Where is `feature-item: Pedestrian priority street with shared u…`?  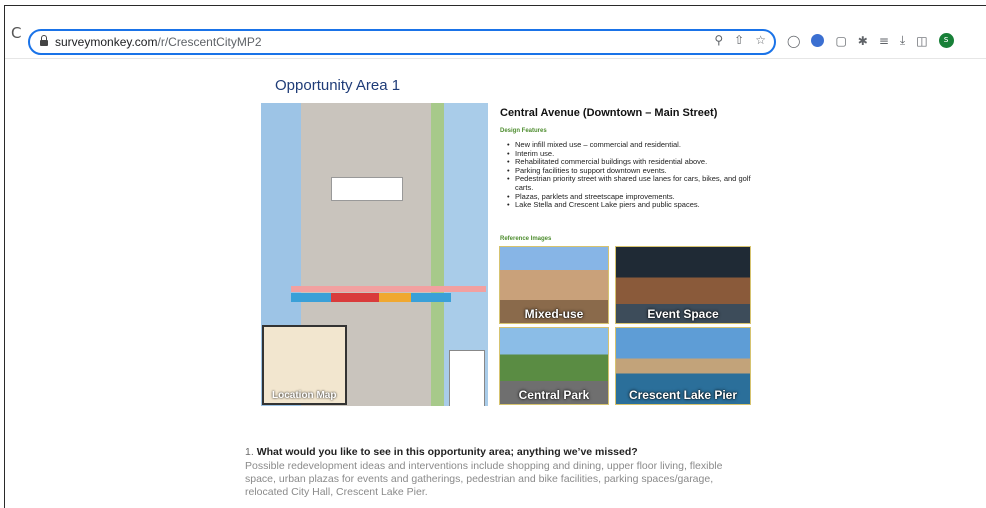
feature-item: Pedestrian priority street with shared u… is located at coordinates (637, 183).